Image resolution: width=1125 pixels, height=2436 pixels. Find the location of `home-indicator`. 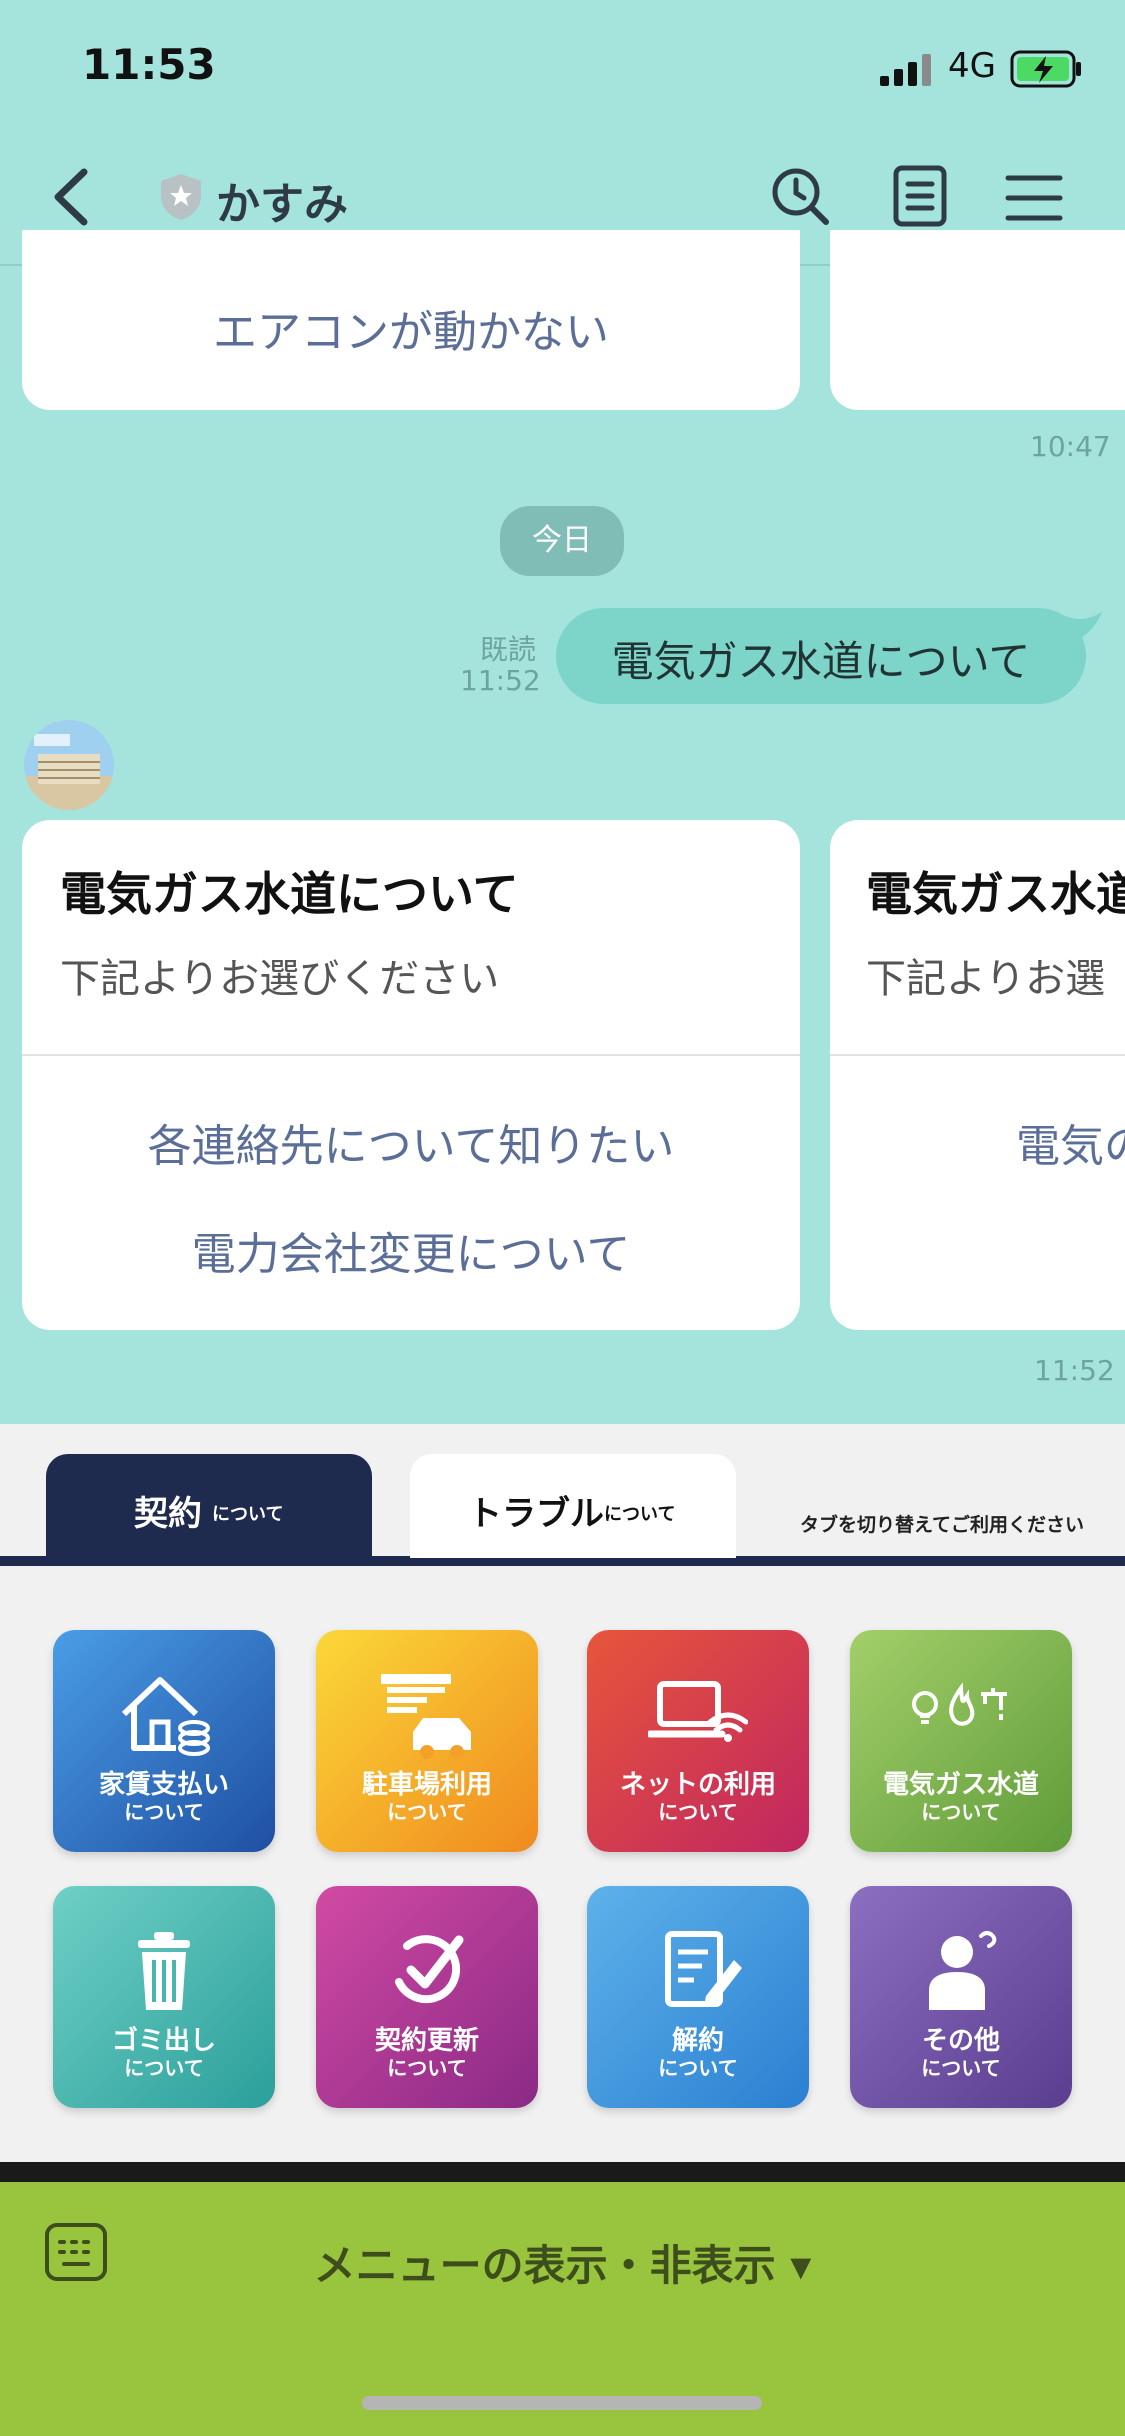

home-indicator is located at coordinates (562, 2403).